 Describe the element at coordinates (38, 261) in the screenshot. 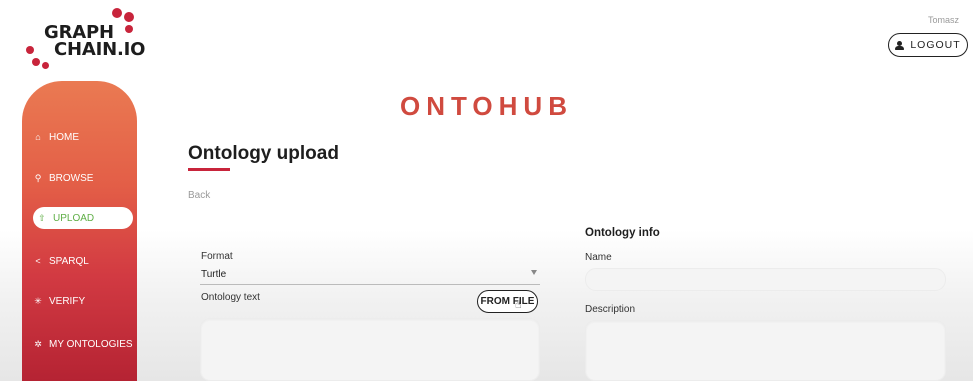

I see `share-icon: <` at that location.